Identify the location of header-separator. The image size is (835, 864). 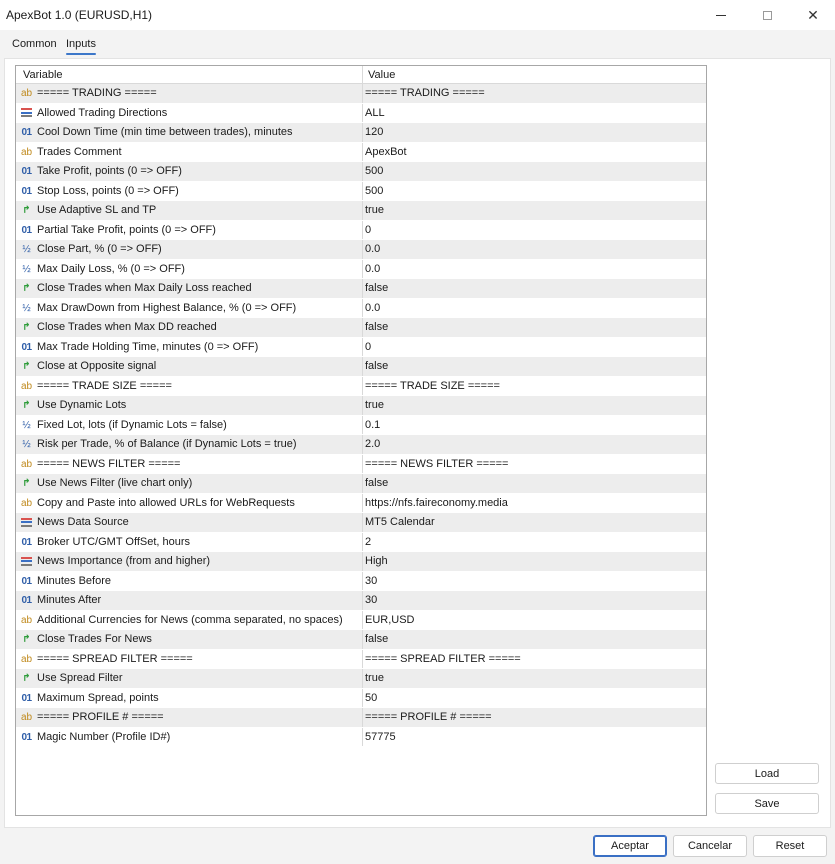
(362, 75).